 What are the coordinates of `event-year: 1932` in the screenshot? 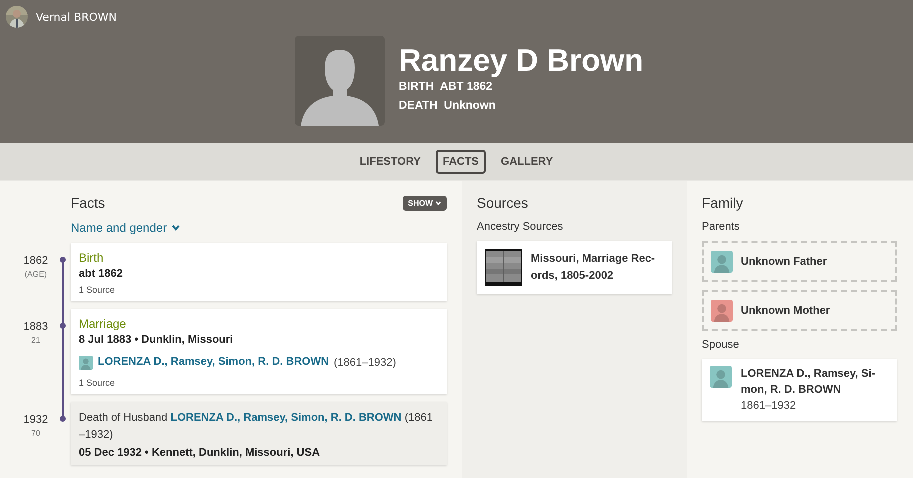 It's located at (36, 420).